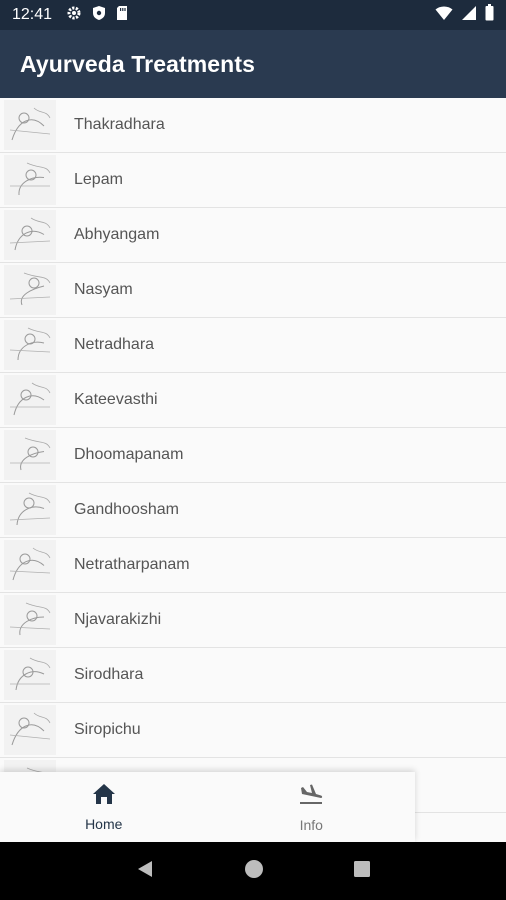  Describe the element at coordinates (253, 620) in the screenshot. I see `list-item: Njavarakizhi` at that location.